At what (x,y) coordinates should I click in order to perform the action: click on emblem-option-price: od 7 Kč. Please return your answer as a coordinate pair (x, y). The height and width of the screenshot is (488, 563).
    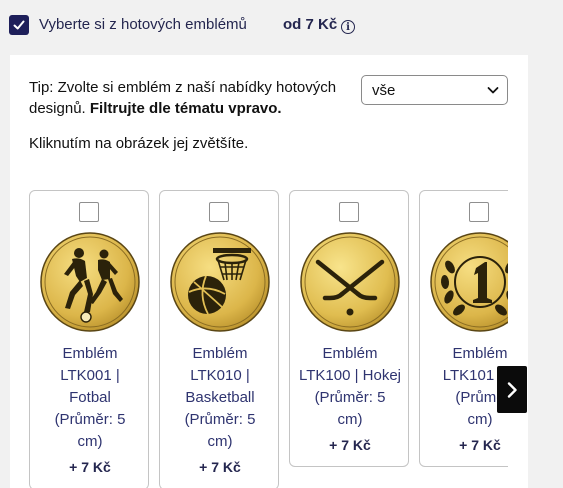
    Looking at the image, I should click on (310, 24).